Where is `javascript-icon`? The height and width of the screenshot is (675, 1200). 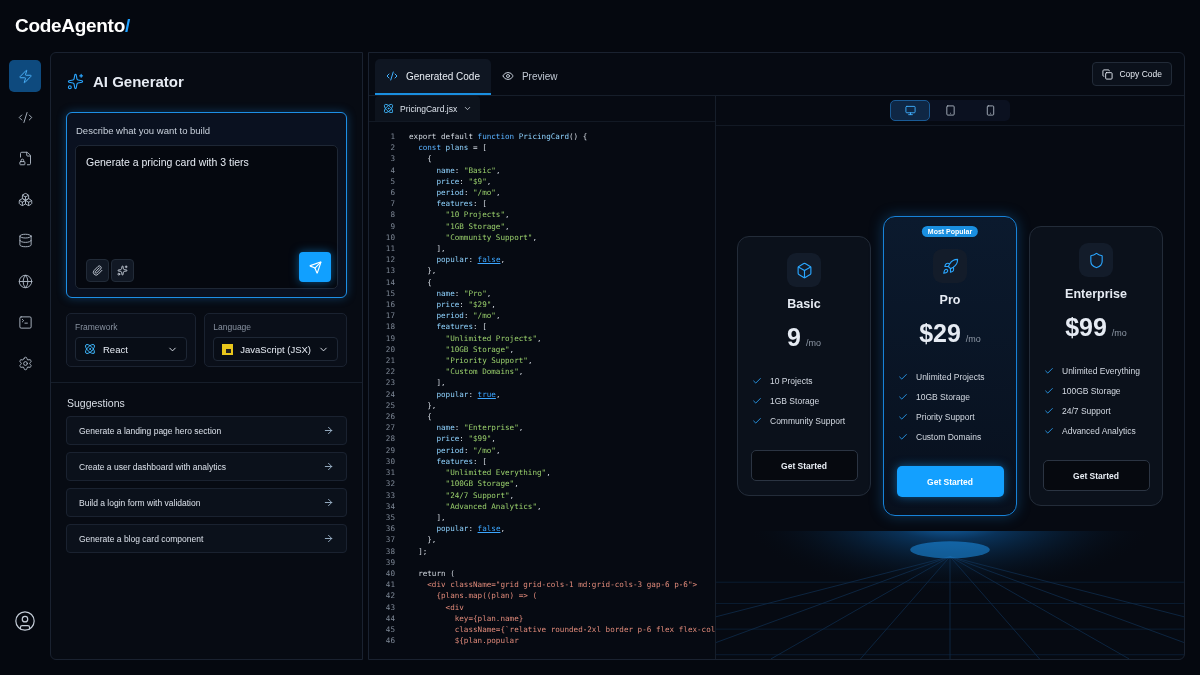
javascript-icon is located at coordinates (228, 349).